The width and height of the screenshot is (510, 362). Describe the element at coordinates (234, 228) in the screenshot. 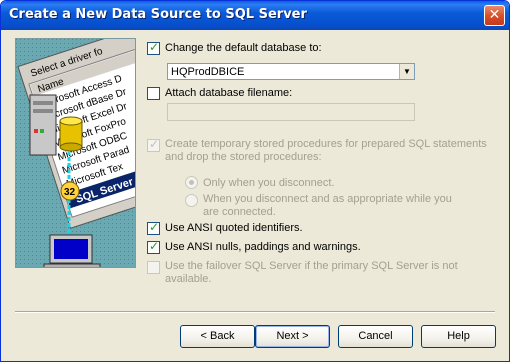

I see `ansi-quoted-label: Use ANSI quoted identifiers.` at that location.